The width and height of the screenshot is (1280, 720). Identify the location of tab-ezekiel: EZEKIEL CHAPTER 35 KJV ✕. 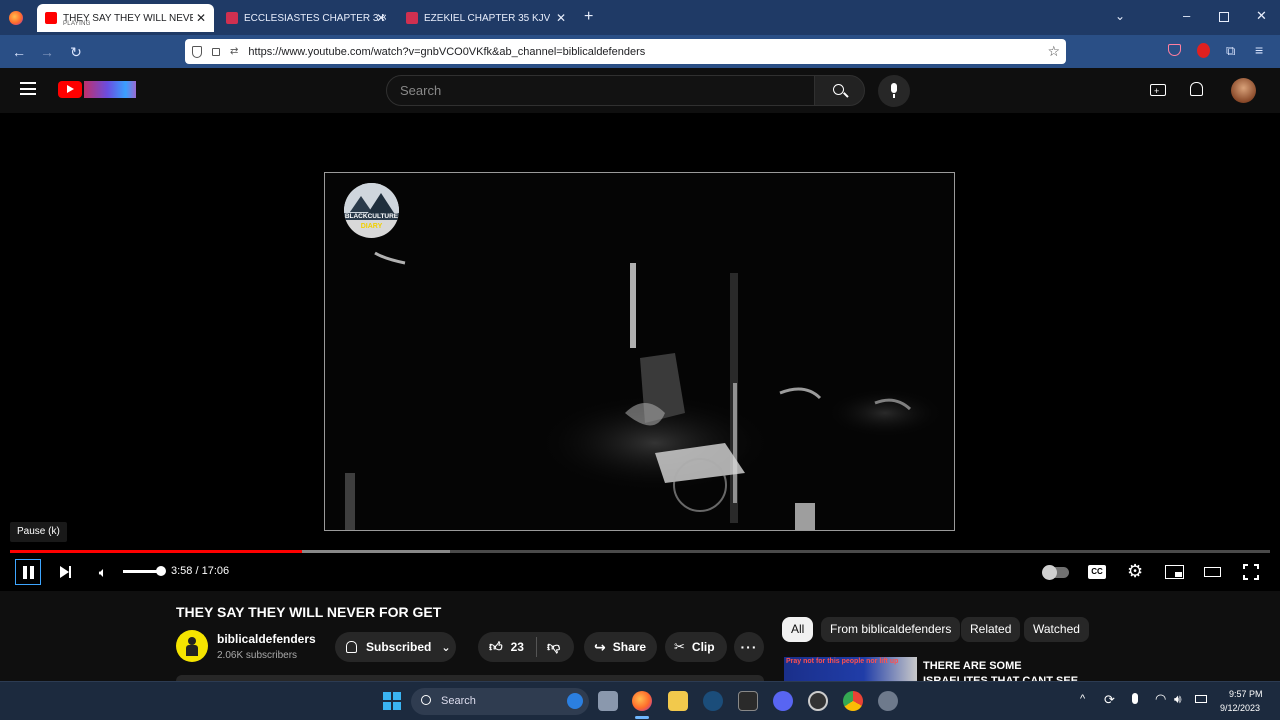
(486, 18).